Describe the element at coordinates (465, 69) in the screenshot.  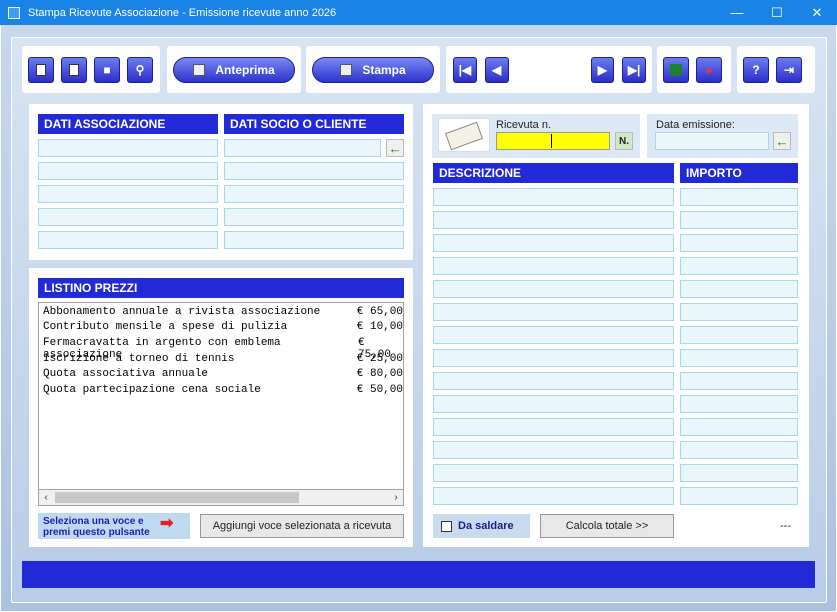
I see `first-record-icon: |◀` at that location.